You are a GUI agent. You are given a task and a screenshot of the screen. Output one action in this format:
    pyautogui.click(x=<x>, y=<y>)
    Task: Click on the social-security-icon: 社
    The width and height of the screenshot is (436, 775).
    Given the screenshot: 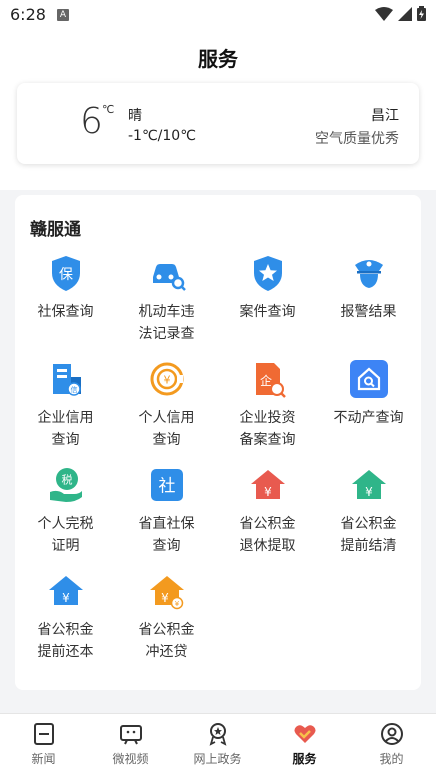 What is the action you would take?
    pyautogui.click(x=166, y=485)
    